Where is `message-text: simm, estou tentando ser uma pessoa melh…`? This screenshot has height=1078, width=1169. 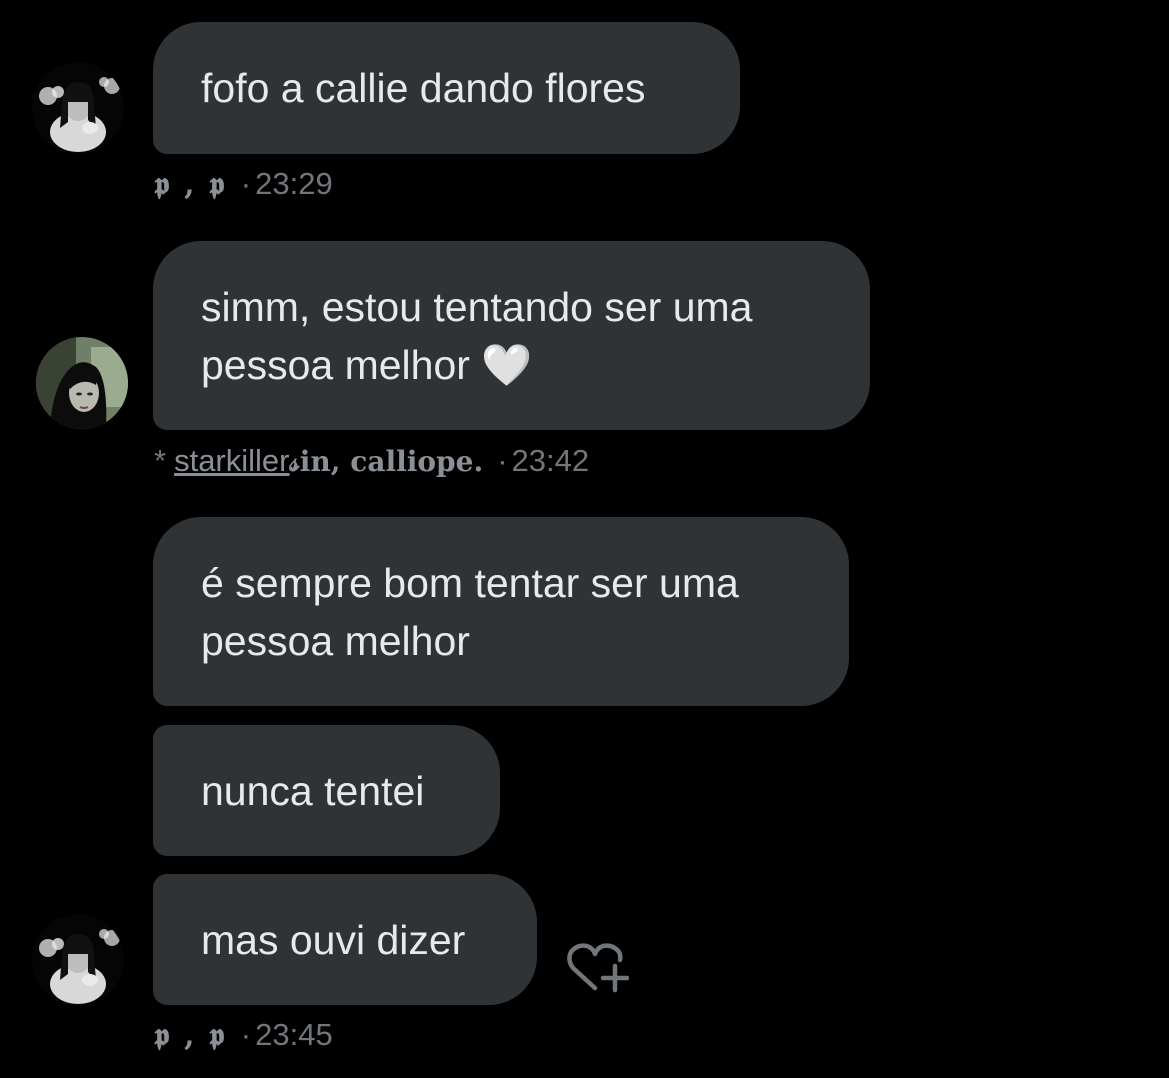
message-text: simm, estou tentando ser uma pessoa melh… is located at coordinates (477, 335).